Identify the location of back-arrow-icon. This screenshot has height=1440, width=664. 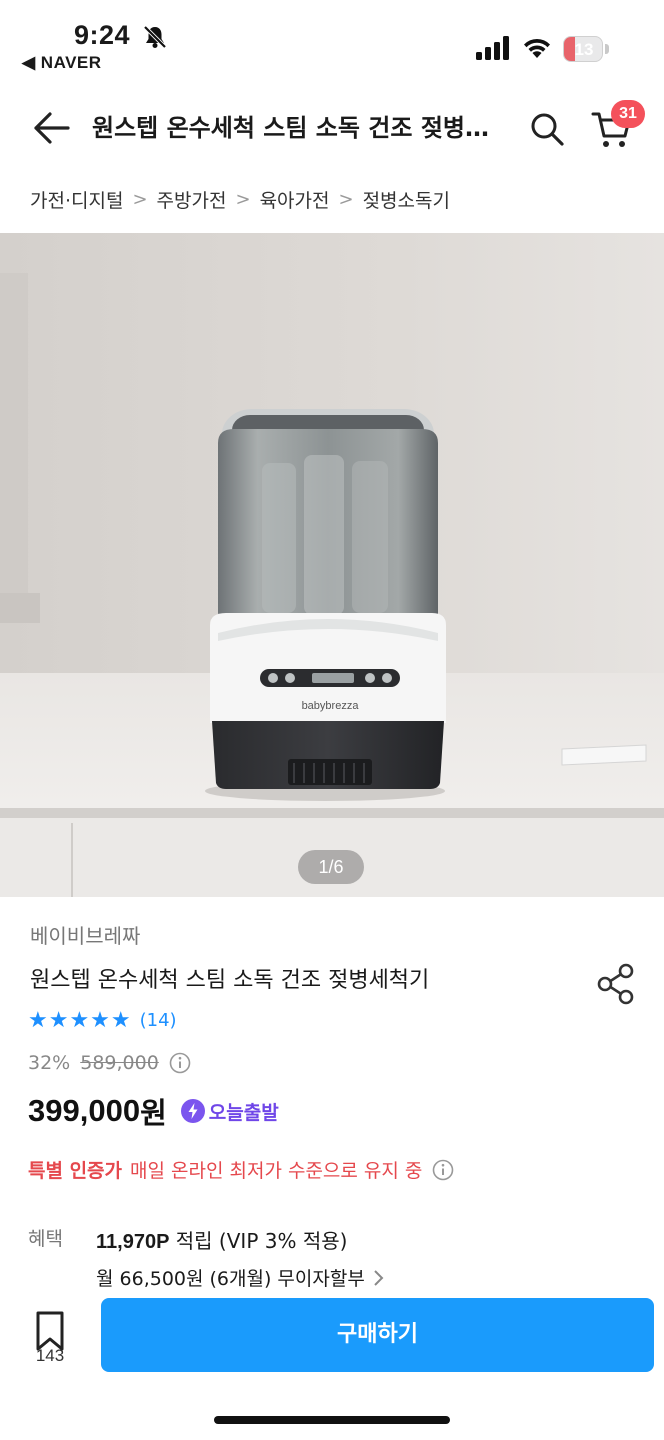
(51, 128).